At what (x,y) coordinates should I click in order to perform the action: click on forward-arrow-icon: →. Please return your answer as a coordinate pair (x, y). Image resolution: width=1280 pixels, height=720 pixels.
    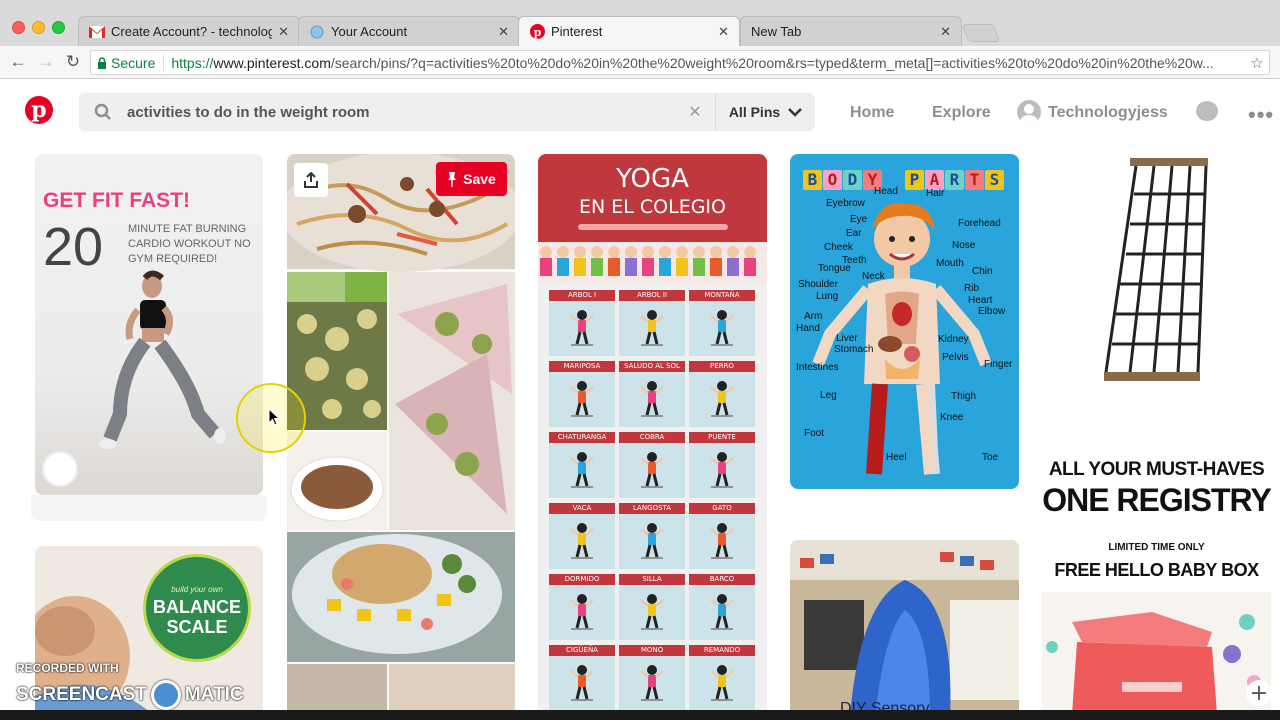
    Looking at the image, I should click on (46, 62).